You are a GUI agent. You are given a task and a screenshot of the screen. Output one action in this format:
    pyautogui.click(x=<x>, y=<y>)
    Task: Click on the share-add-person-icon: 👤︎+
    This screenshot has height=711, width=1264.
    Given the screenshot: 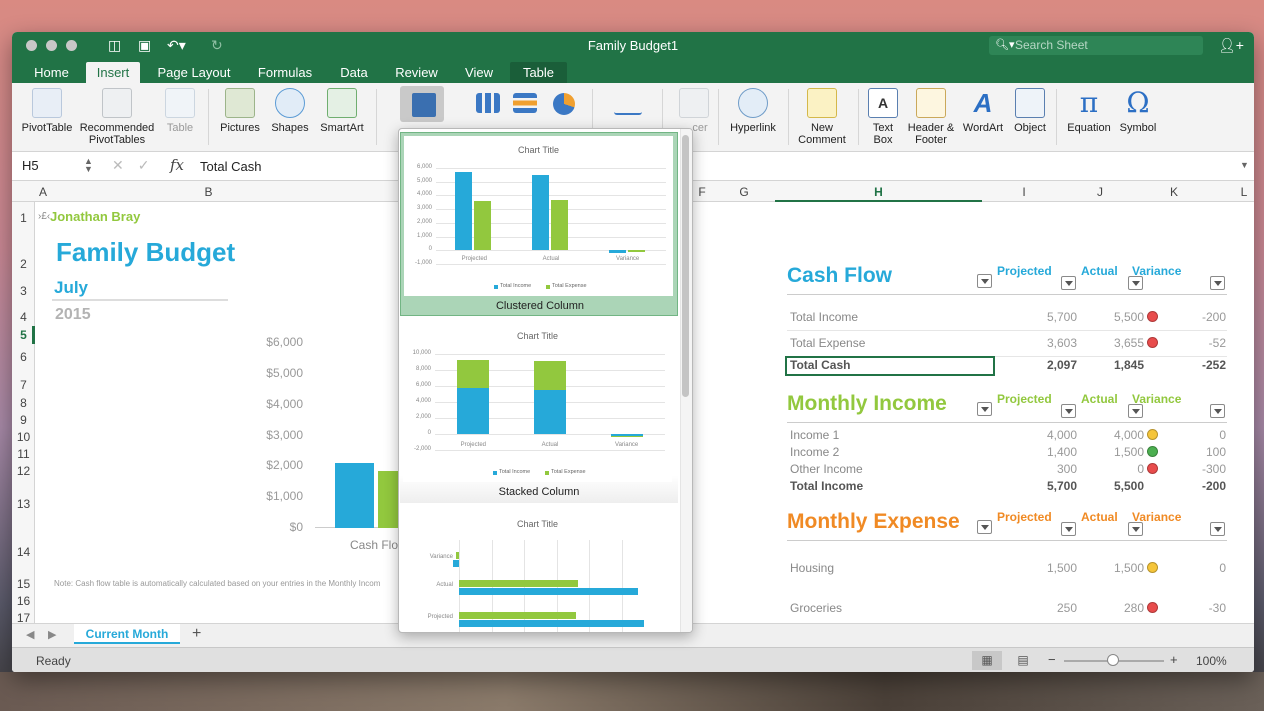 What is the action you would take?
    pyautogui.click(x=1231, y=45)
    